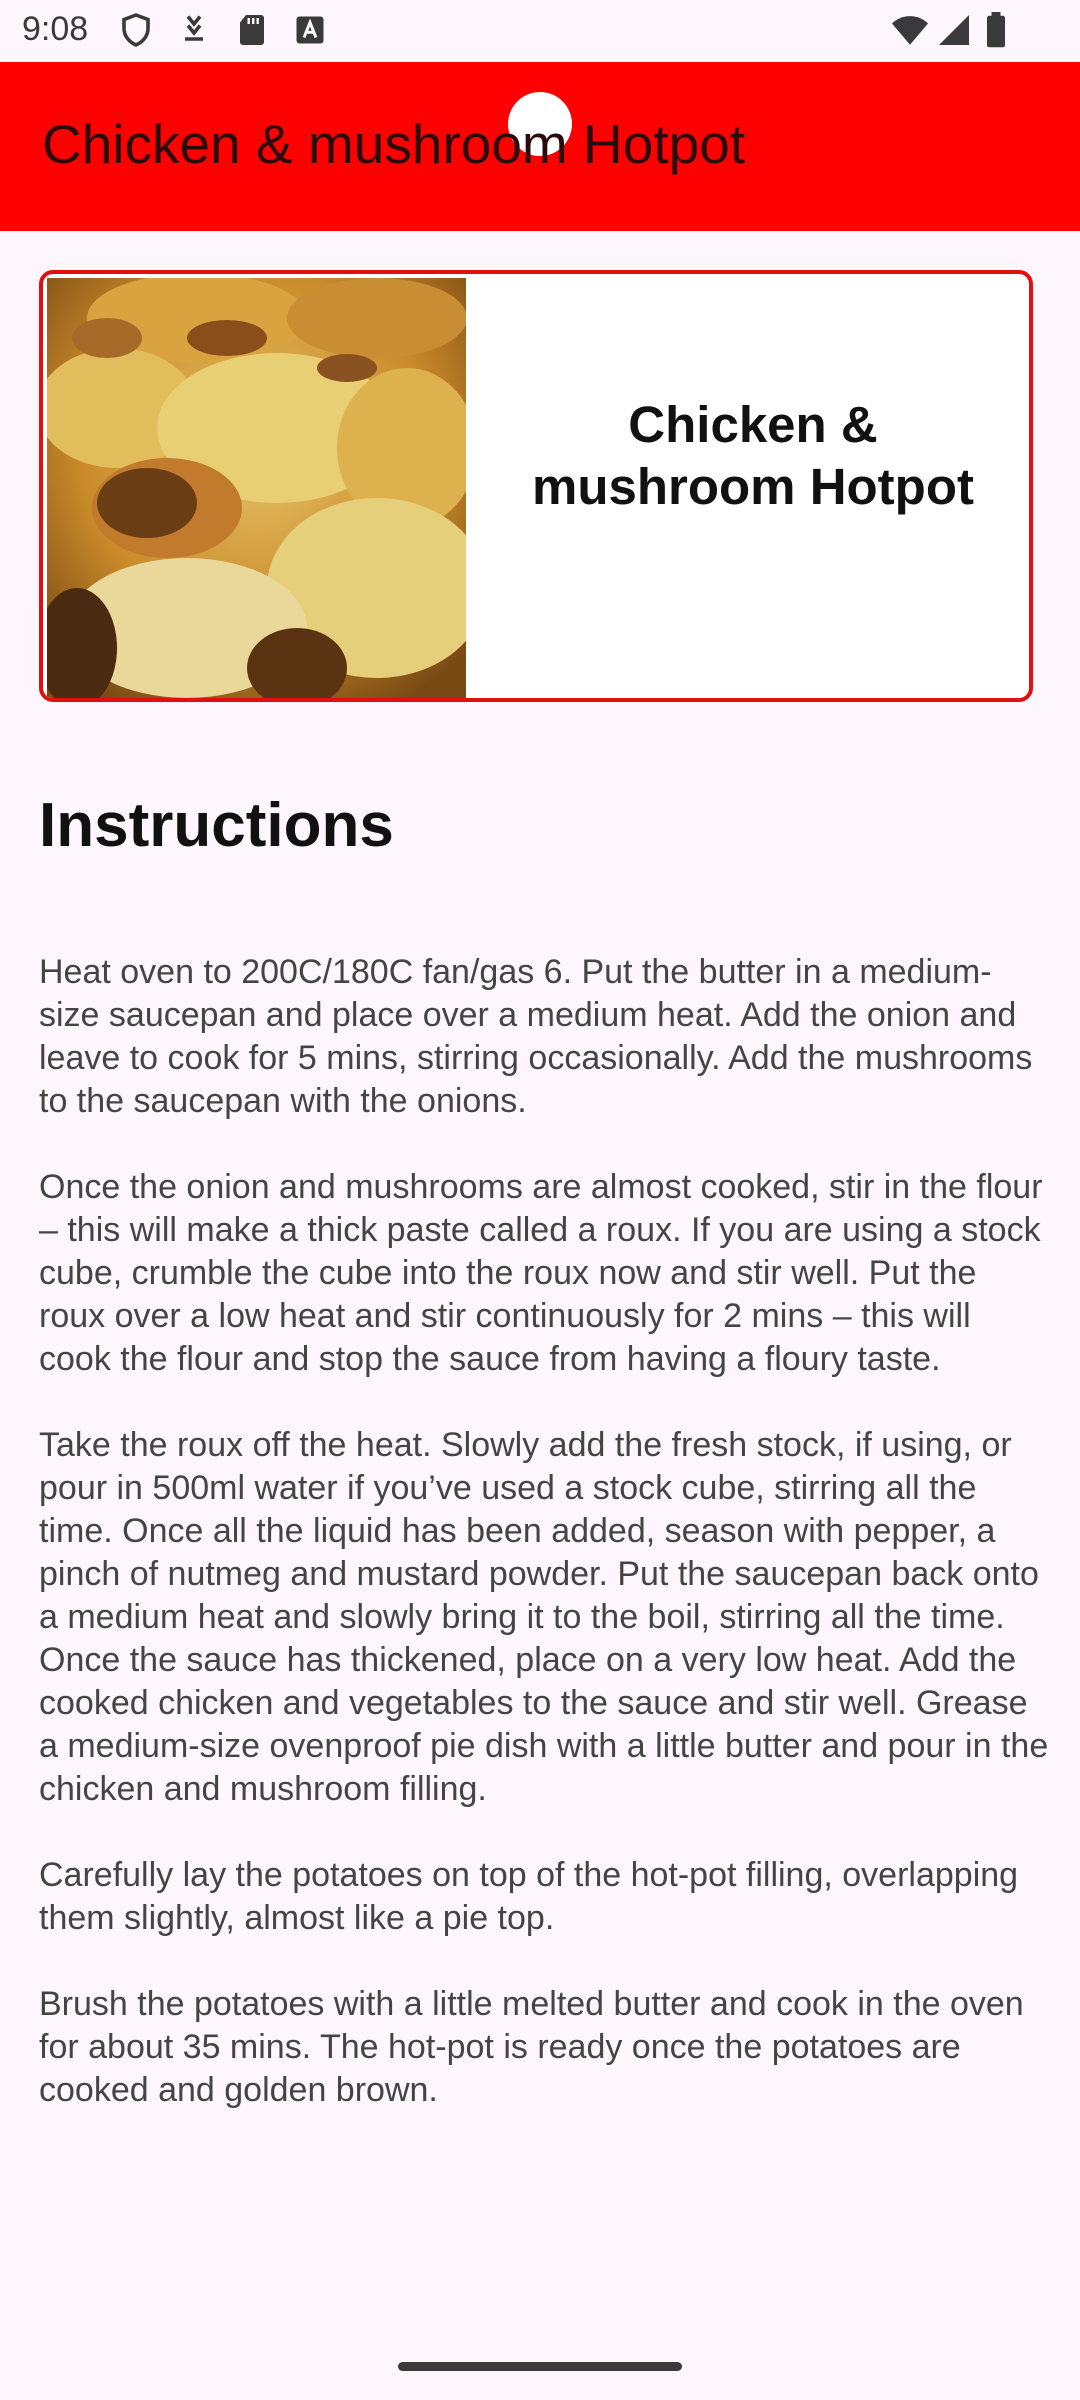 The height and width of the screenshot is (2400, 1080). Describe the element at coordinates (394, 144) in the screenshot. I see `app-title: Chicken & mushroom Hotpot` at that location.